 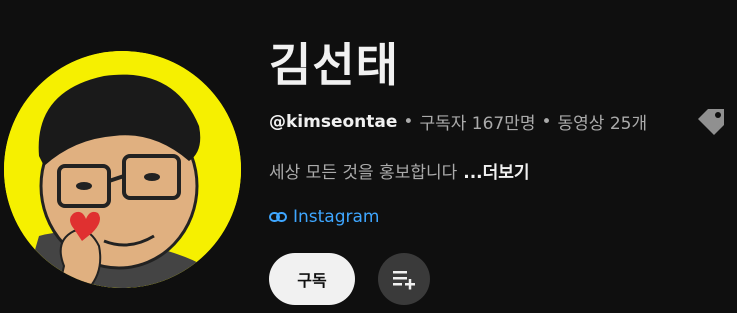 I want to click on tag-icon, so click(x=712, y=122).